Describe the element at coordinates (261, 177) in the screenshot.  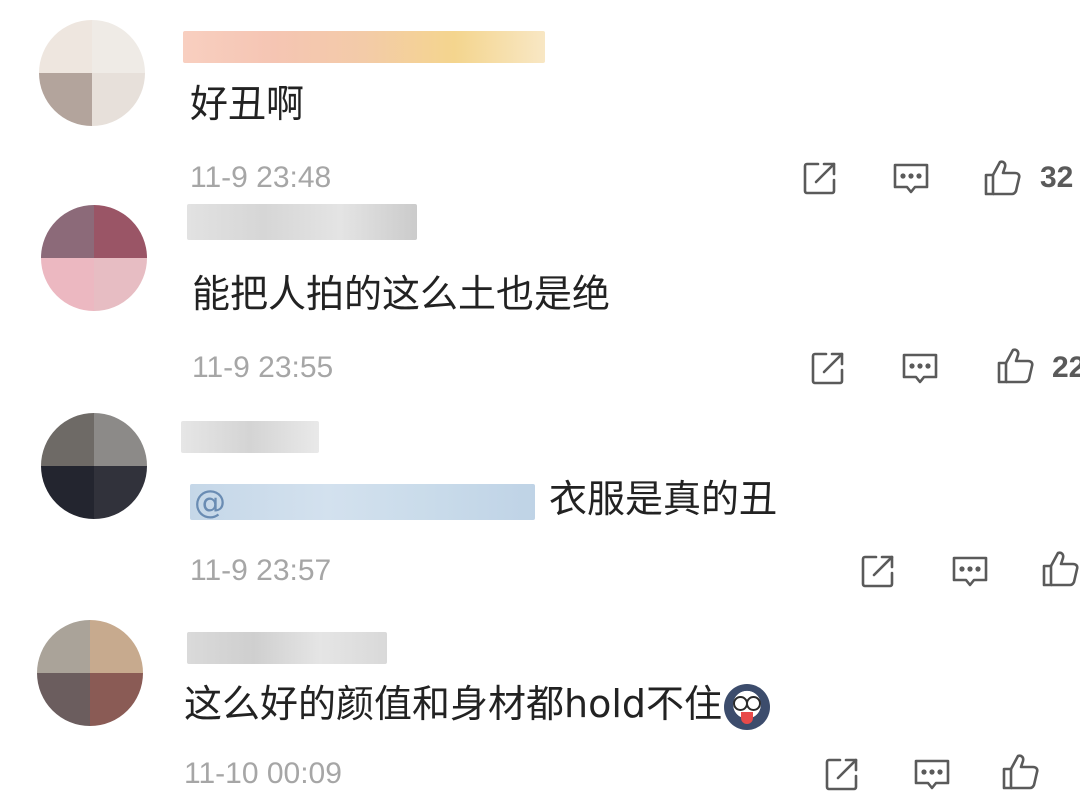
I see `comment-time: 11-9 23:48` at that location.